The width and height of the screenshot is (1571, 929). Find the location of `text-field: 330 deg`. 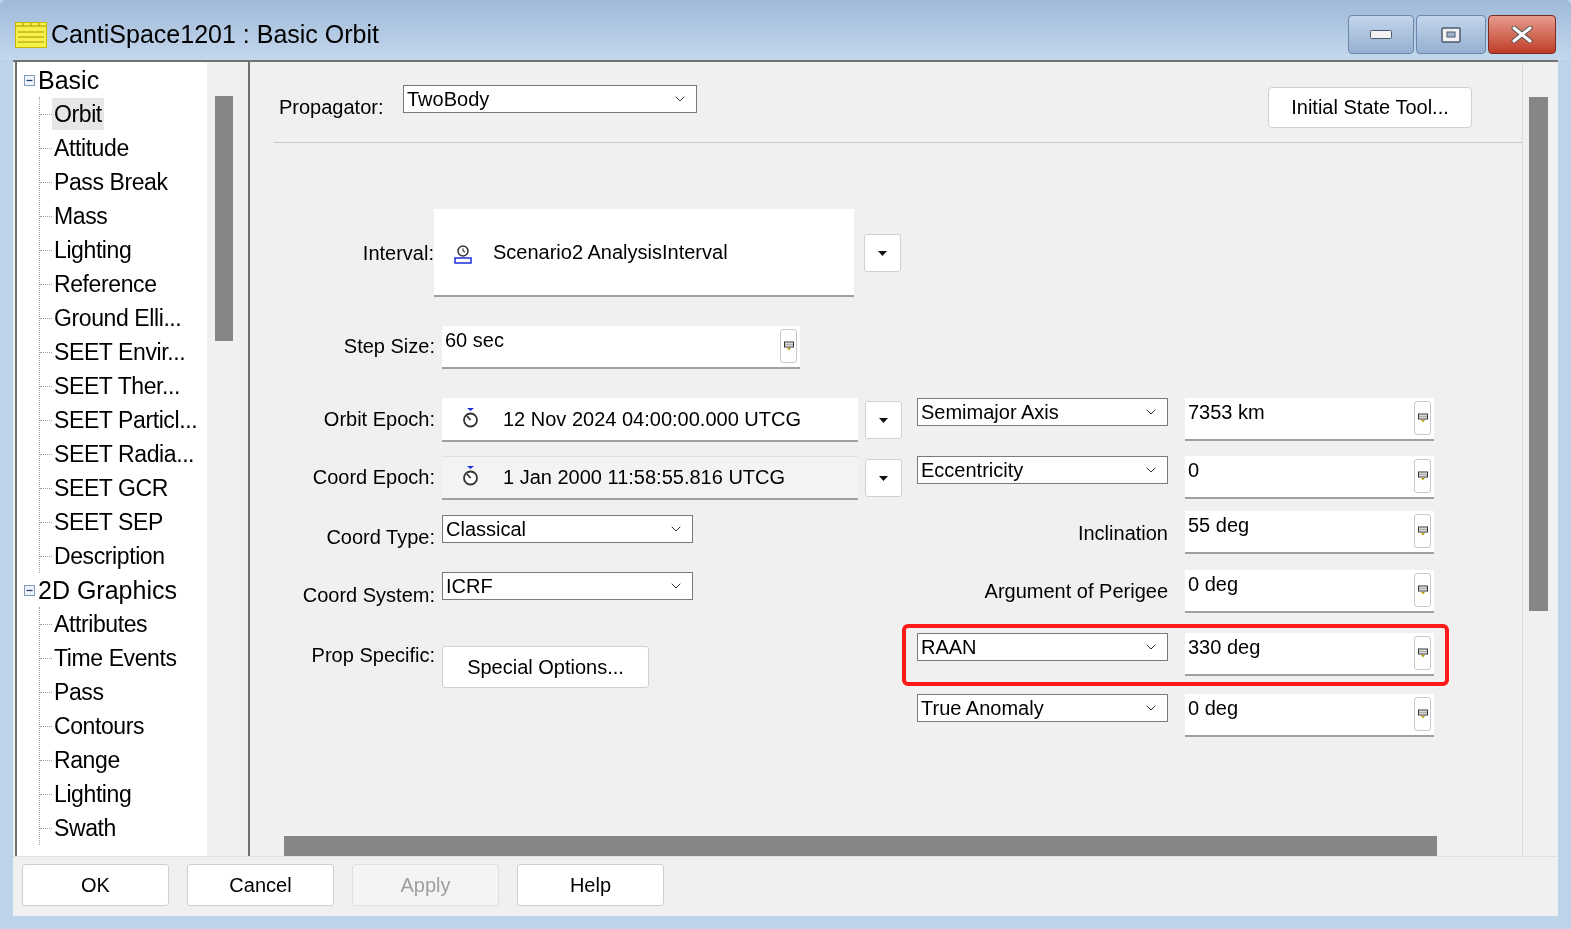

text-field: 330 deg is located at coordinates (1309, 654).